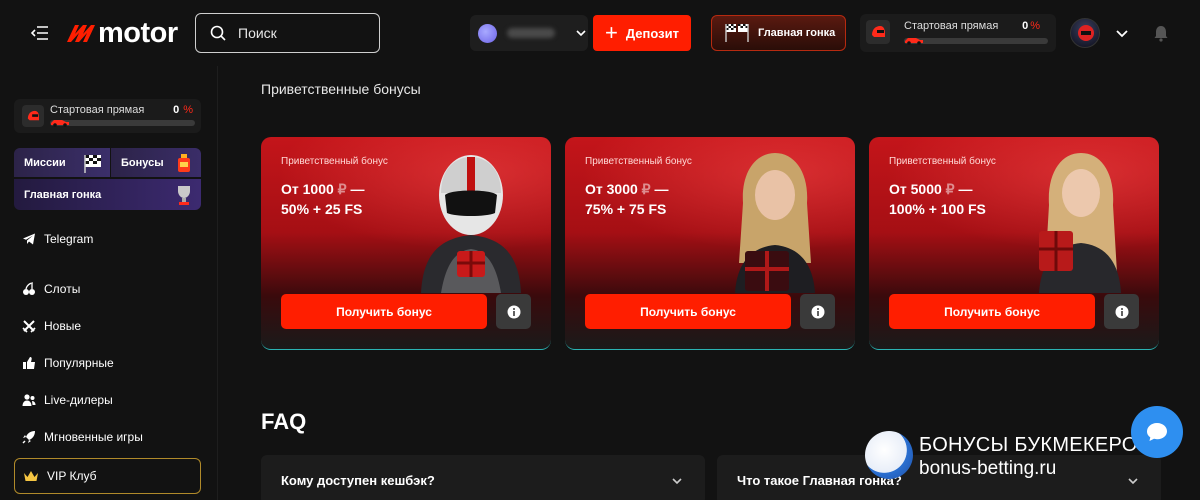  What do you see at coordinates (937, 199) in the screenshot?
I see `bonus-card-amount: От 5000 ₽ — 100% + 100 FS` at bounding box center [937, 199].